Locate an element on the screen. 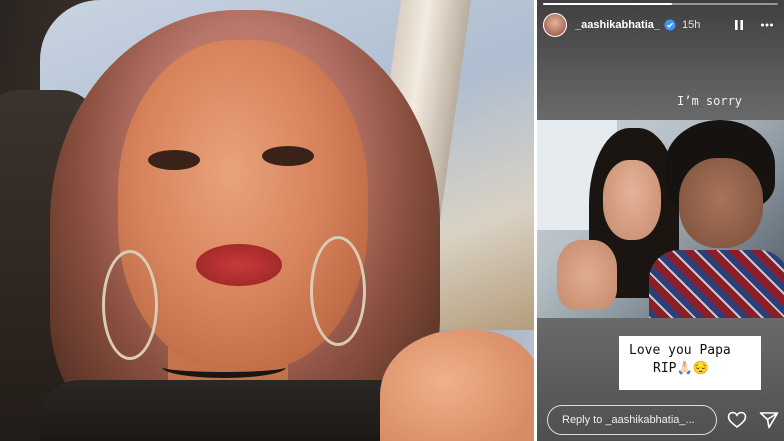 This screenshot has width=784, height=441. story-photo is located at coordinates (660, 219).